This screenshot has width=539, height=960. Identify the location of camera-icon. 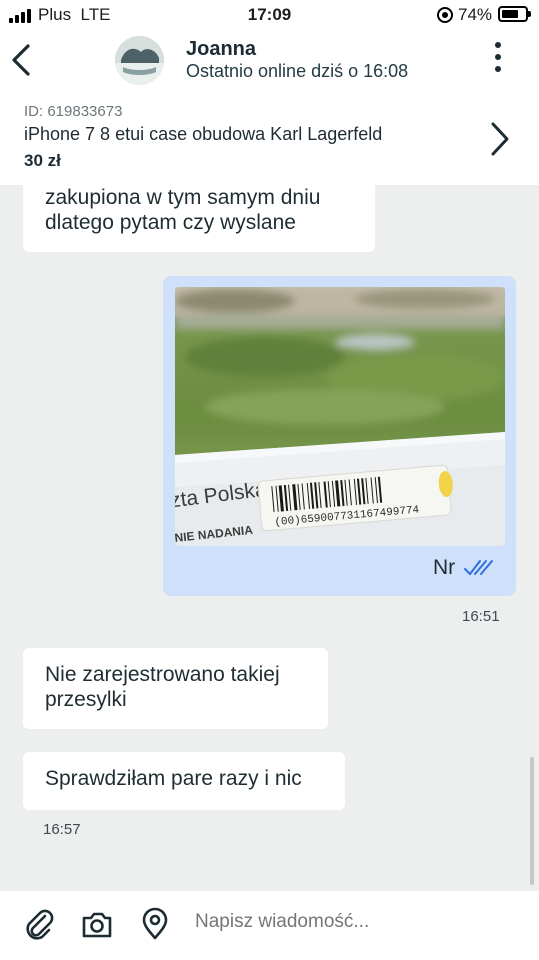
(97, 924).